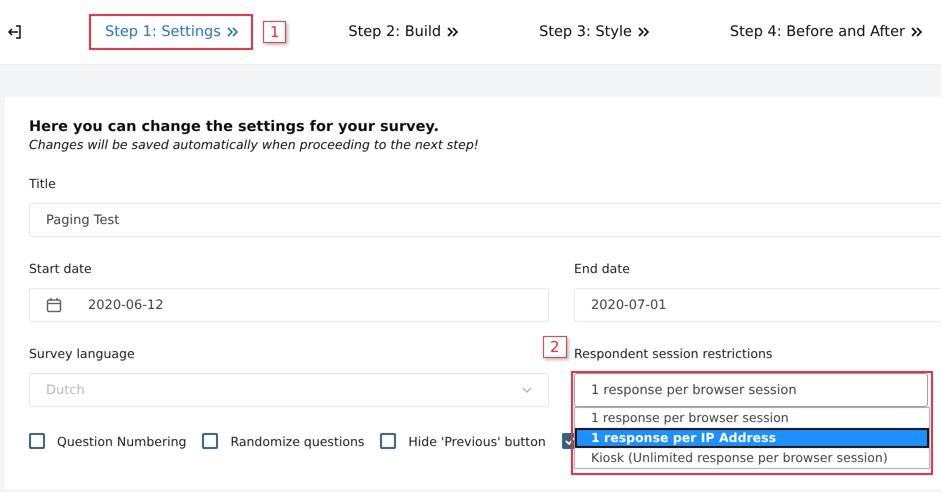 Image resolution: width=941 pixels, height=492 pixels. I want to click on start-date-field: 2020-06-12, so click(289, 305).